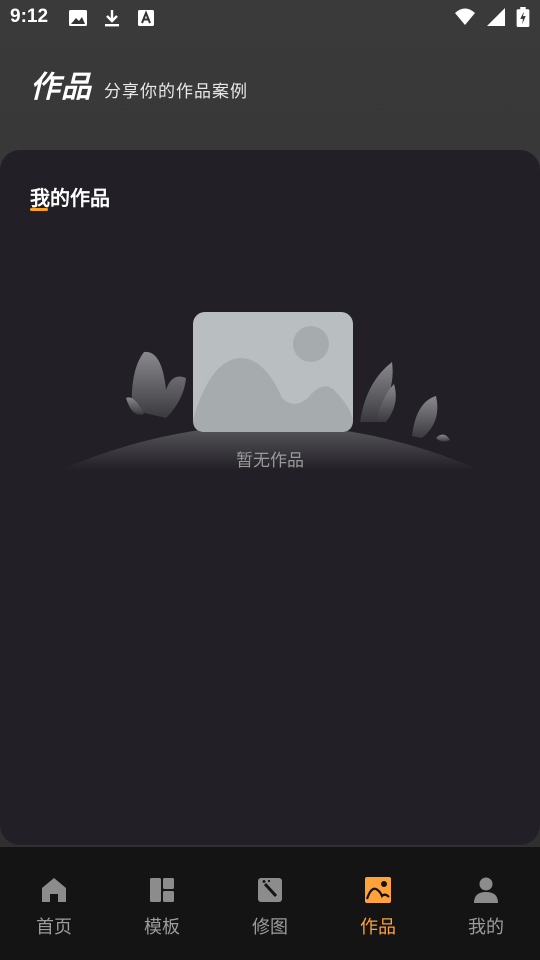 The height and width of the screenshot is (960, 540). Describe the element at coordinates (496, 17) in the screenshot. I see `signal-icon` at that location.